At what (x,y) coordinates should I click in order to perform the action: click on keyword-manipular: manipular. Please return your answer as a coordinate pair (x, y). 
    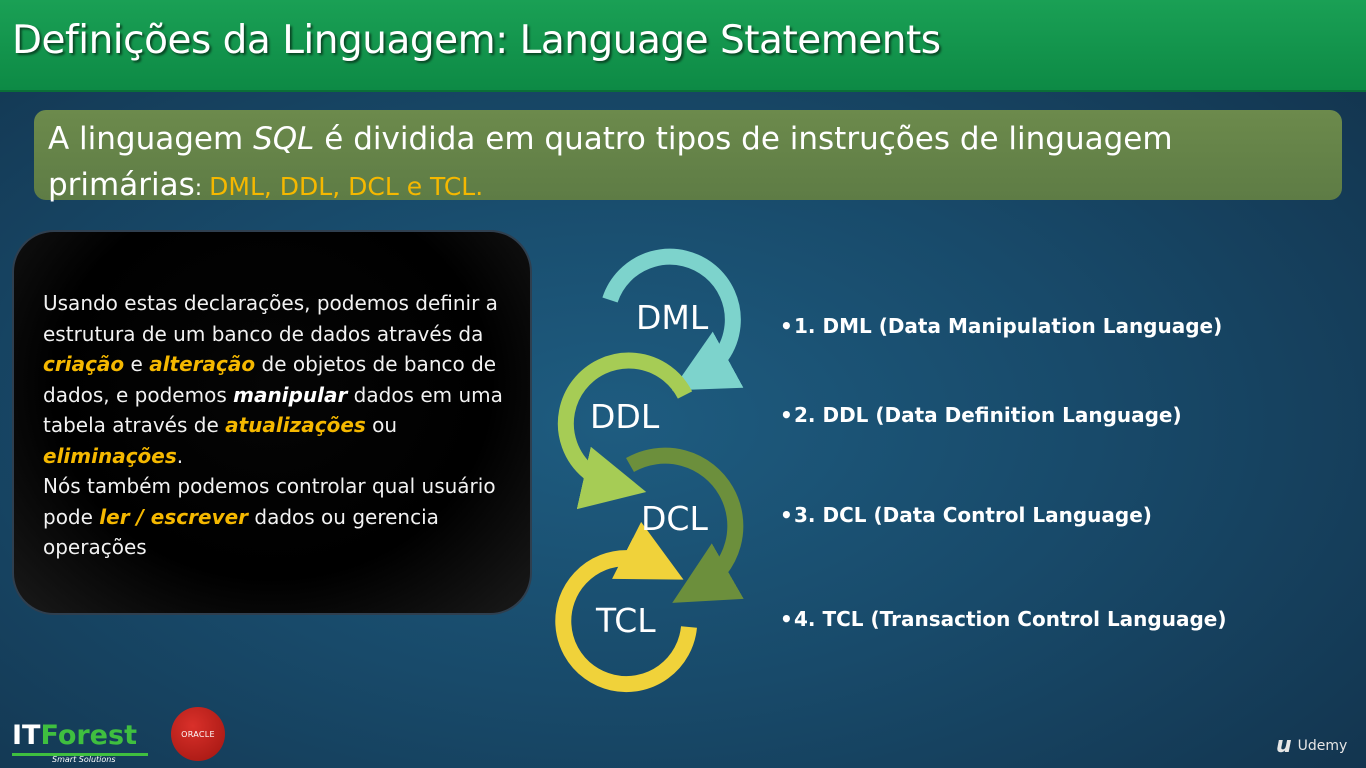
    Looking at the image, I should click on (290, 394).